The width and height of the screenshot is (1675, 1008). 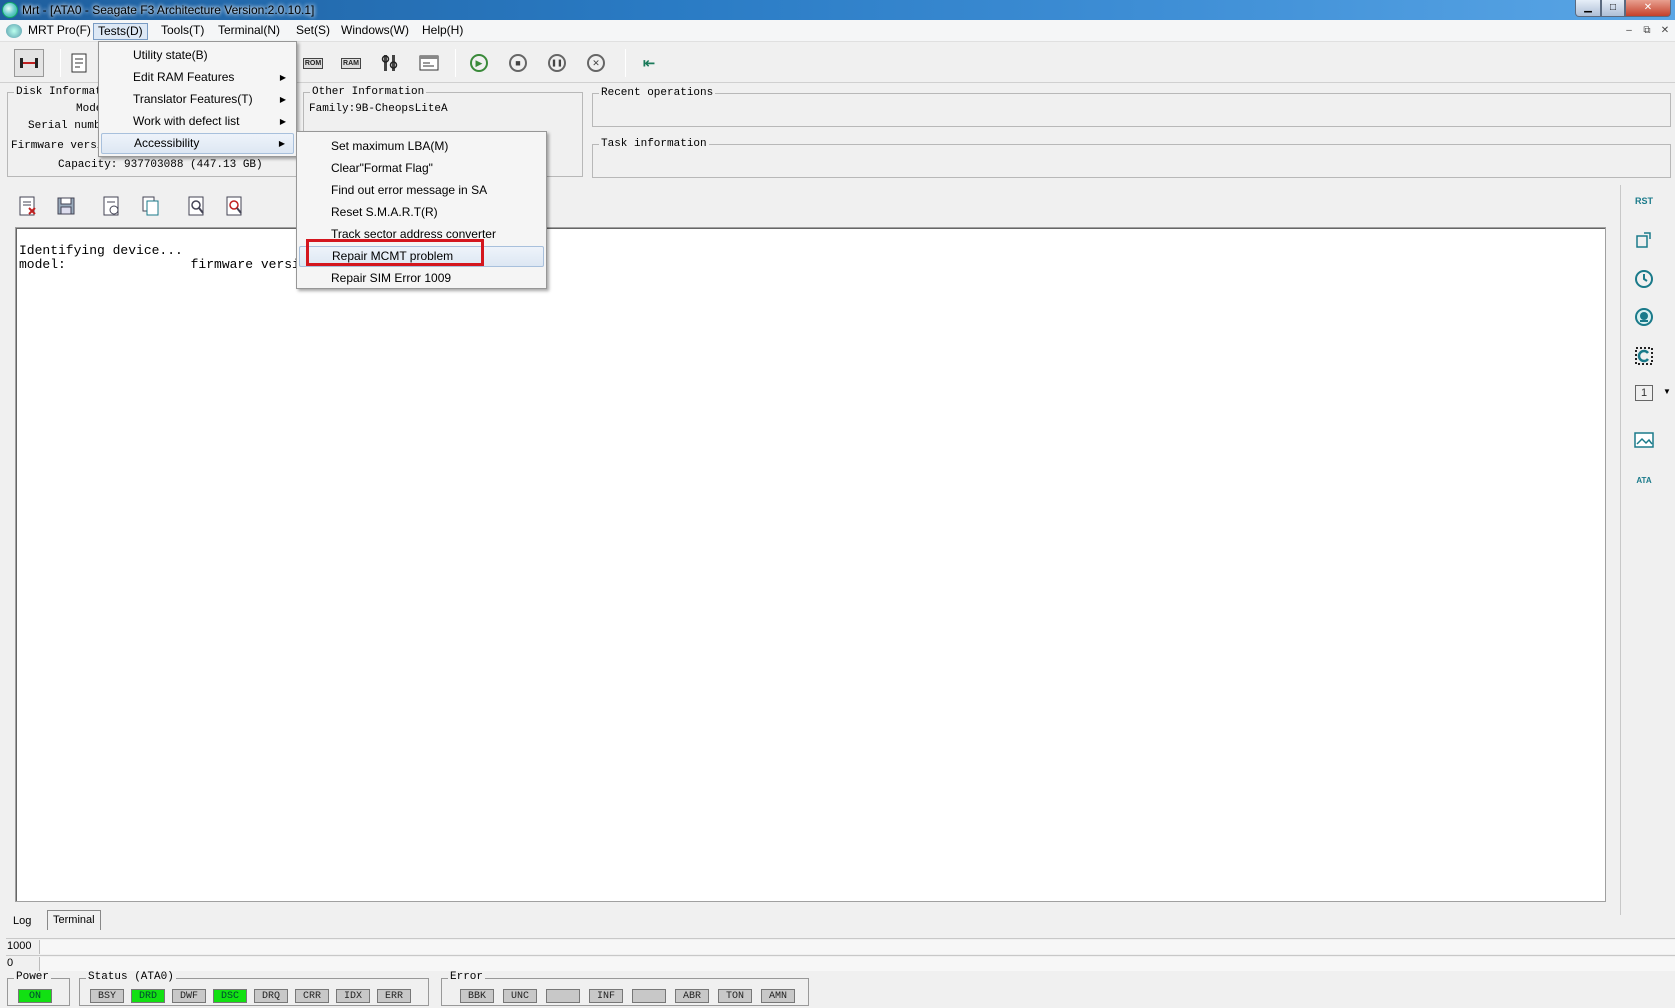 What do you see at coordinates (10, 10) in the screenshot?
I see `app-icon` at bounding box center [10, 10].